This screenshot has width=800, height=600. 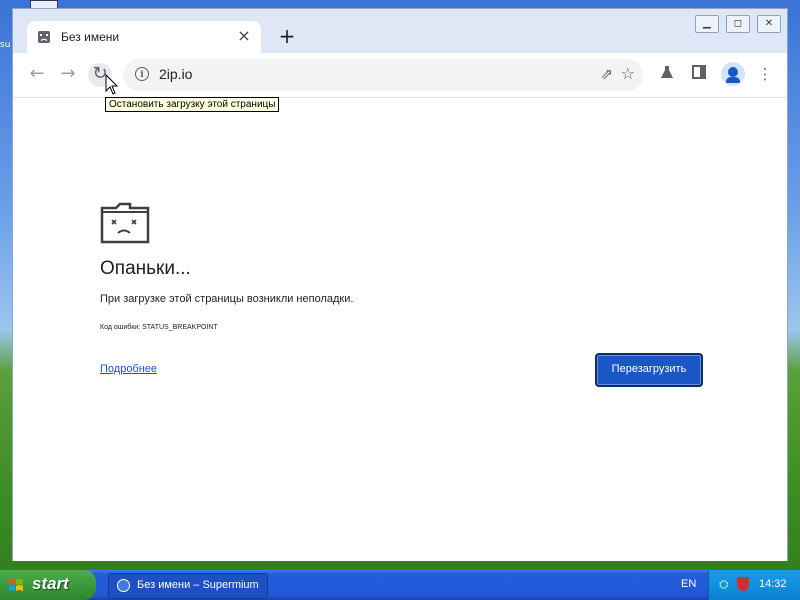 What do you see at coordinates (606, 74) in the screenshot?
I see `share-icon: ⇗` at bounding box center [606, 74].